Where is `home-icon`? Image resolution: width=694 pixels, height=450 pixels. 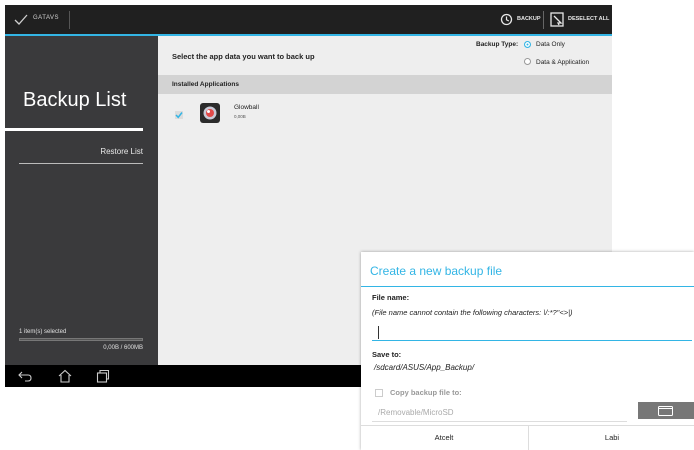 home-icon is located at coordinates (65, 376).